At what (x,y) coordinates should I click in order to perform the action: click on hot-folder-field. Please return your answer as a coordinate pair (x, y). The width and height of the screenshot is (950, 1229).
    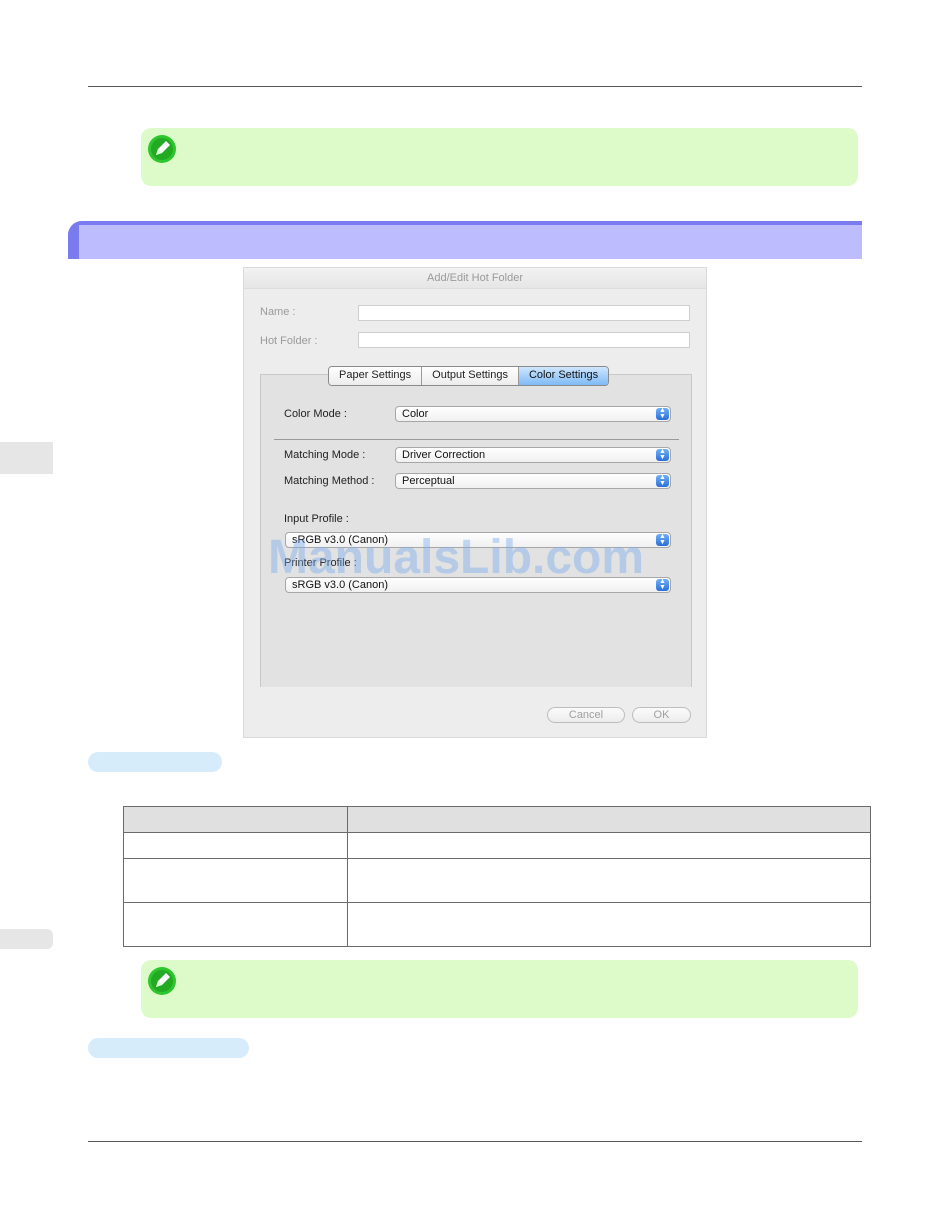
    Looking at the image, I should click on (524, 340).